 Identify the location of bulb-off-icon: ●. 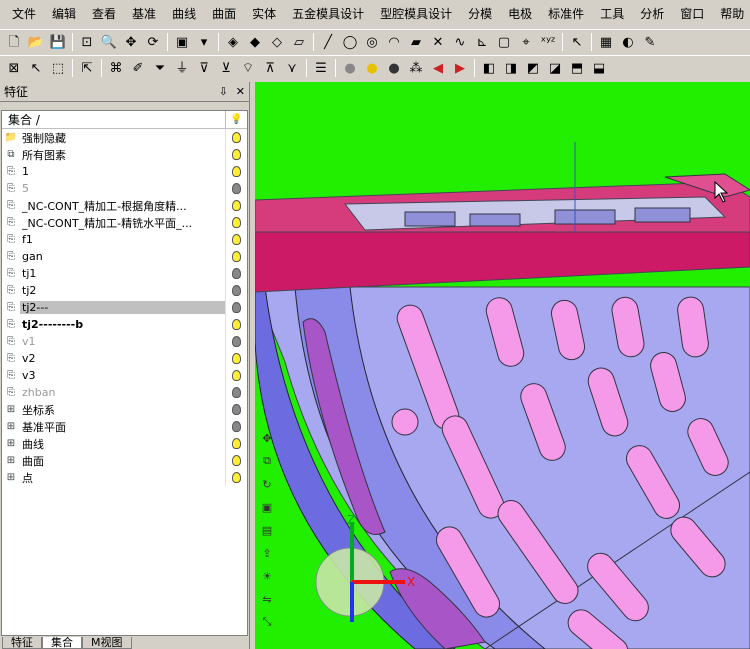
(394, 68).